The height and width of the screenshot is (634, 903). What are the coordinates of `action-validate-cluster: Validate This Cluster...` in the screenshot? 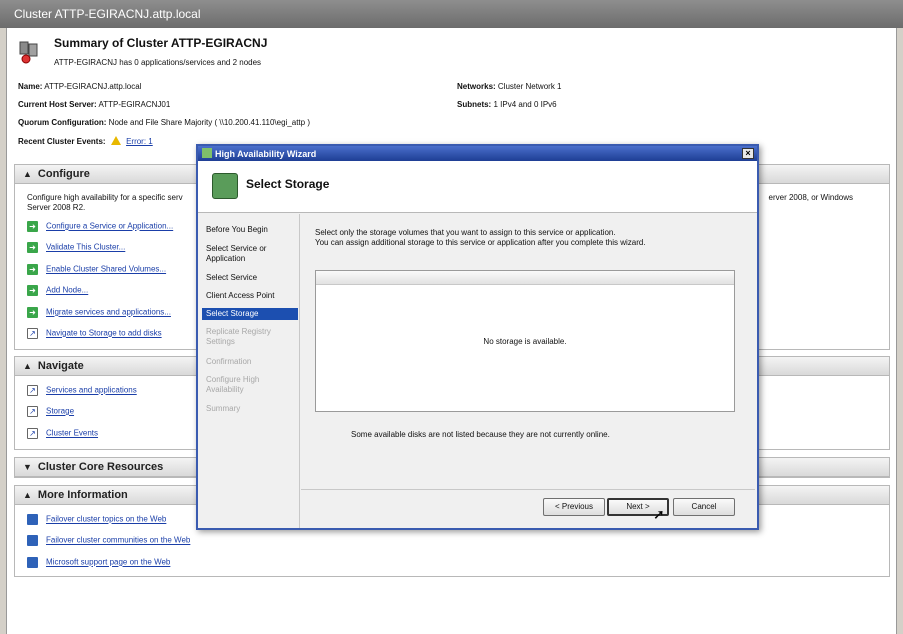 It's located at (76, 249).